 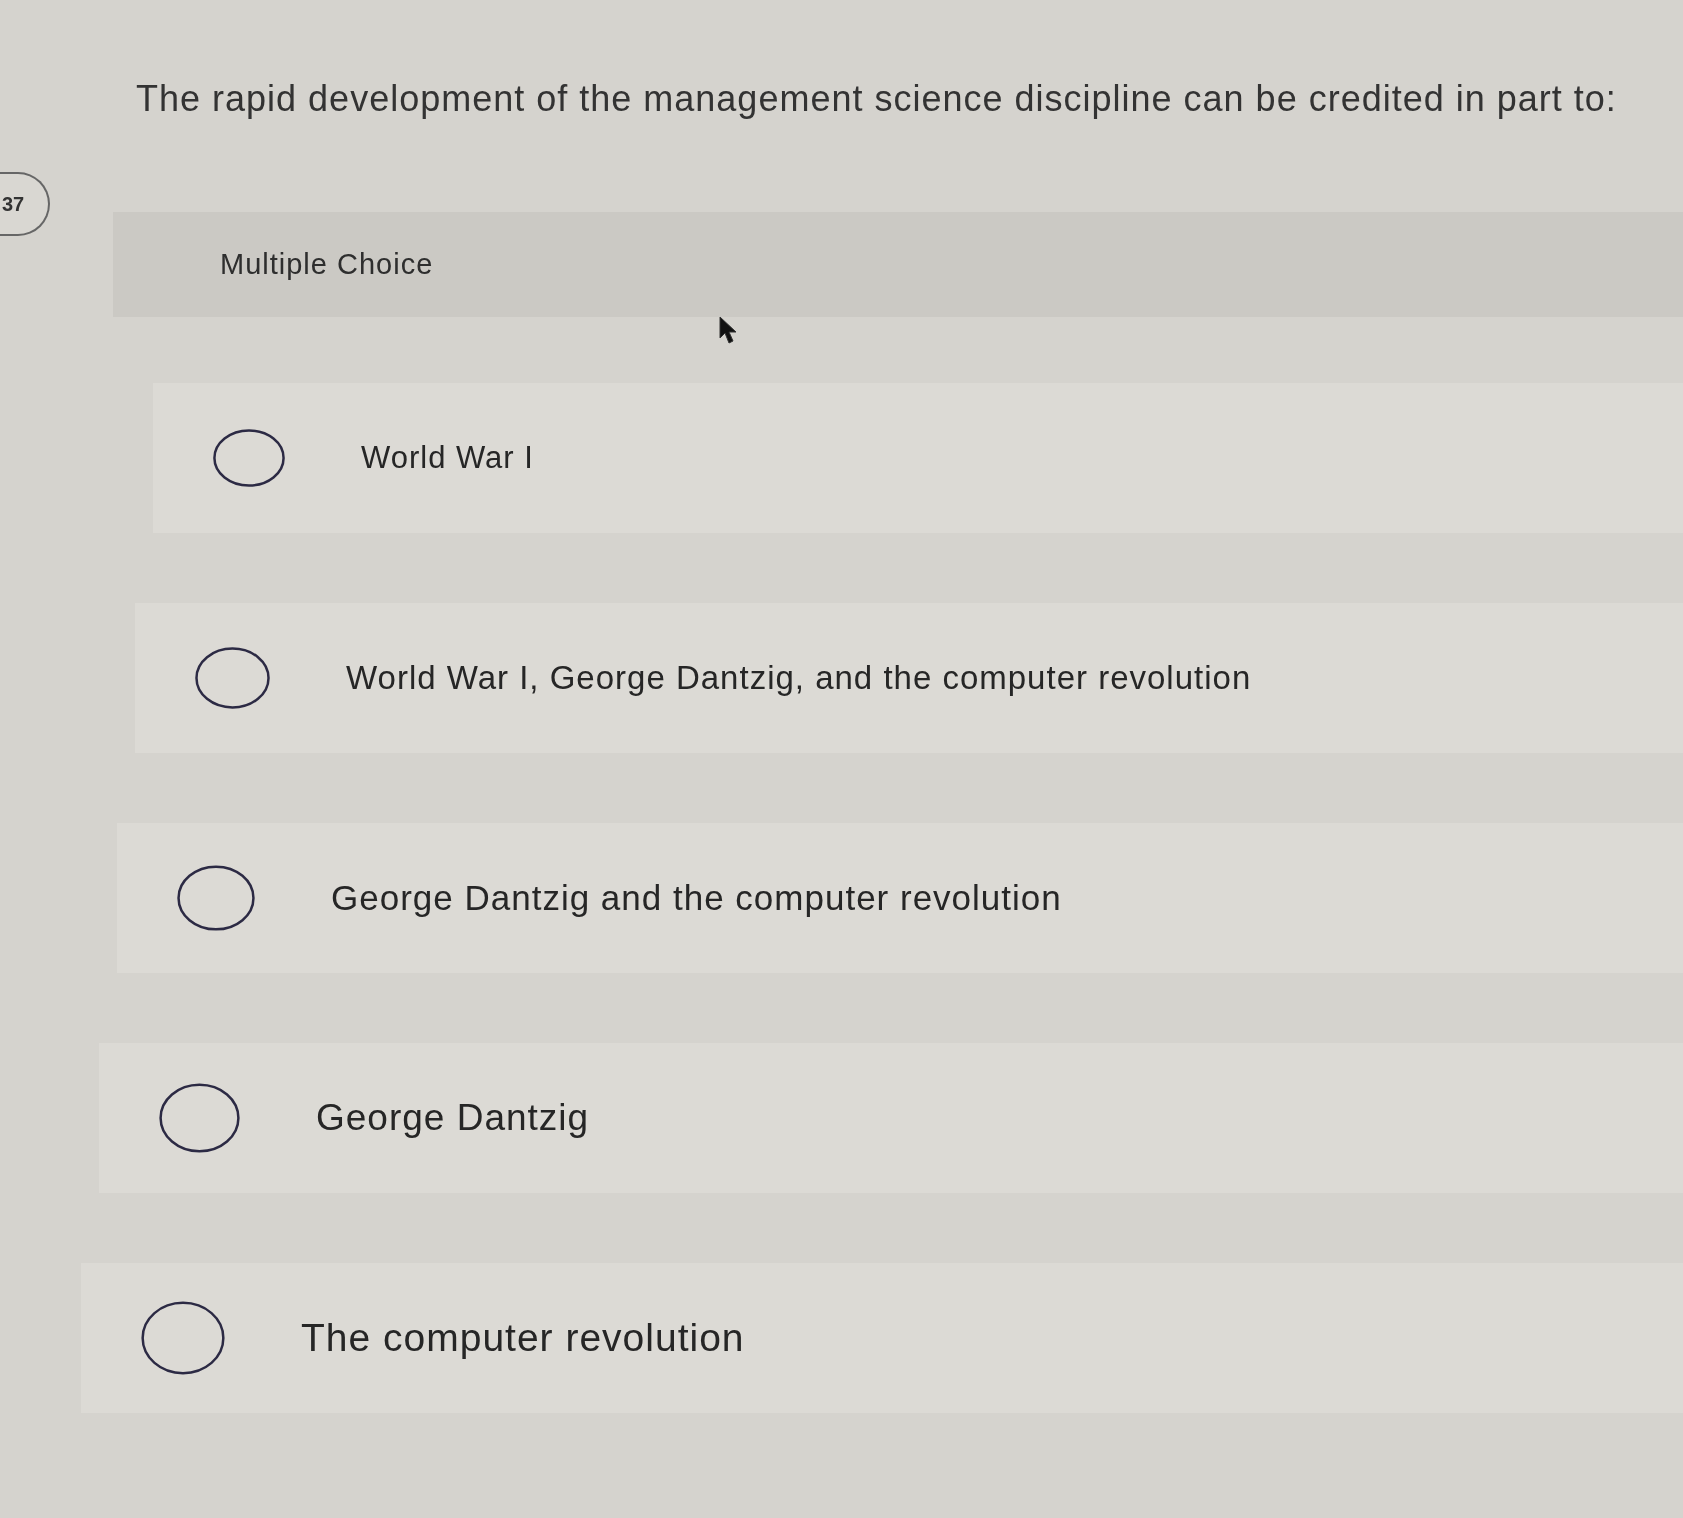 I want to click on answer-option: The computer revolution, so click(x=882, y=1338).